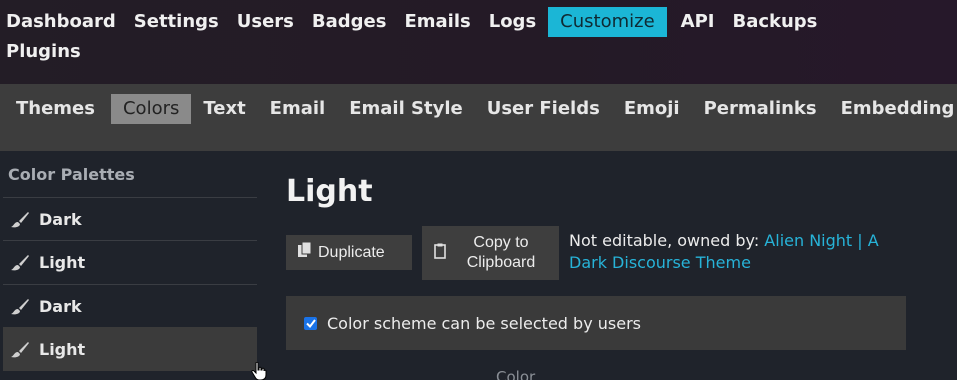 Image resolution: width=957 pixels, height=380 pixels. What do you see at coordinates (516, 374) in the screenshot?
I see `color-column-header: Color` at bounding box center [516, 374].